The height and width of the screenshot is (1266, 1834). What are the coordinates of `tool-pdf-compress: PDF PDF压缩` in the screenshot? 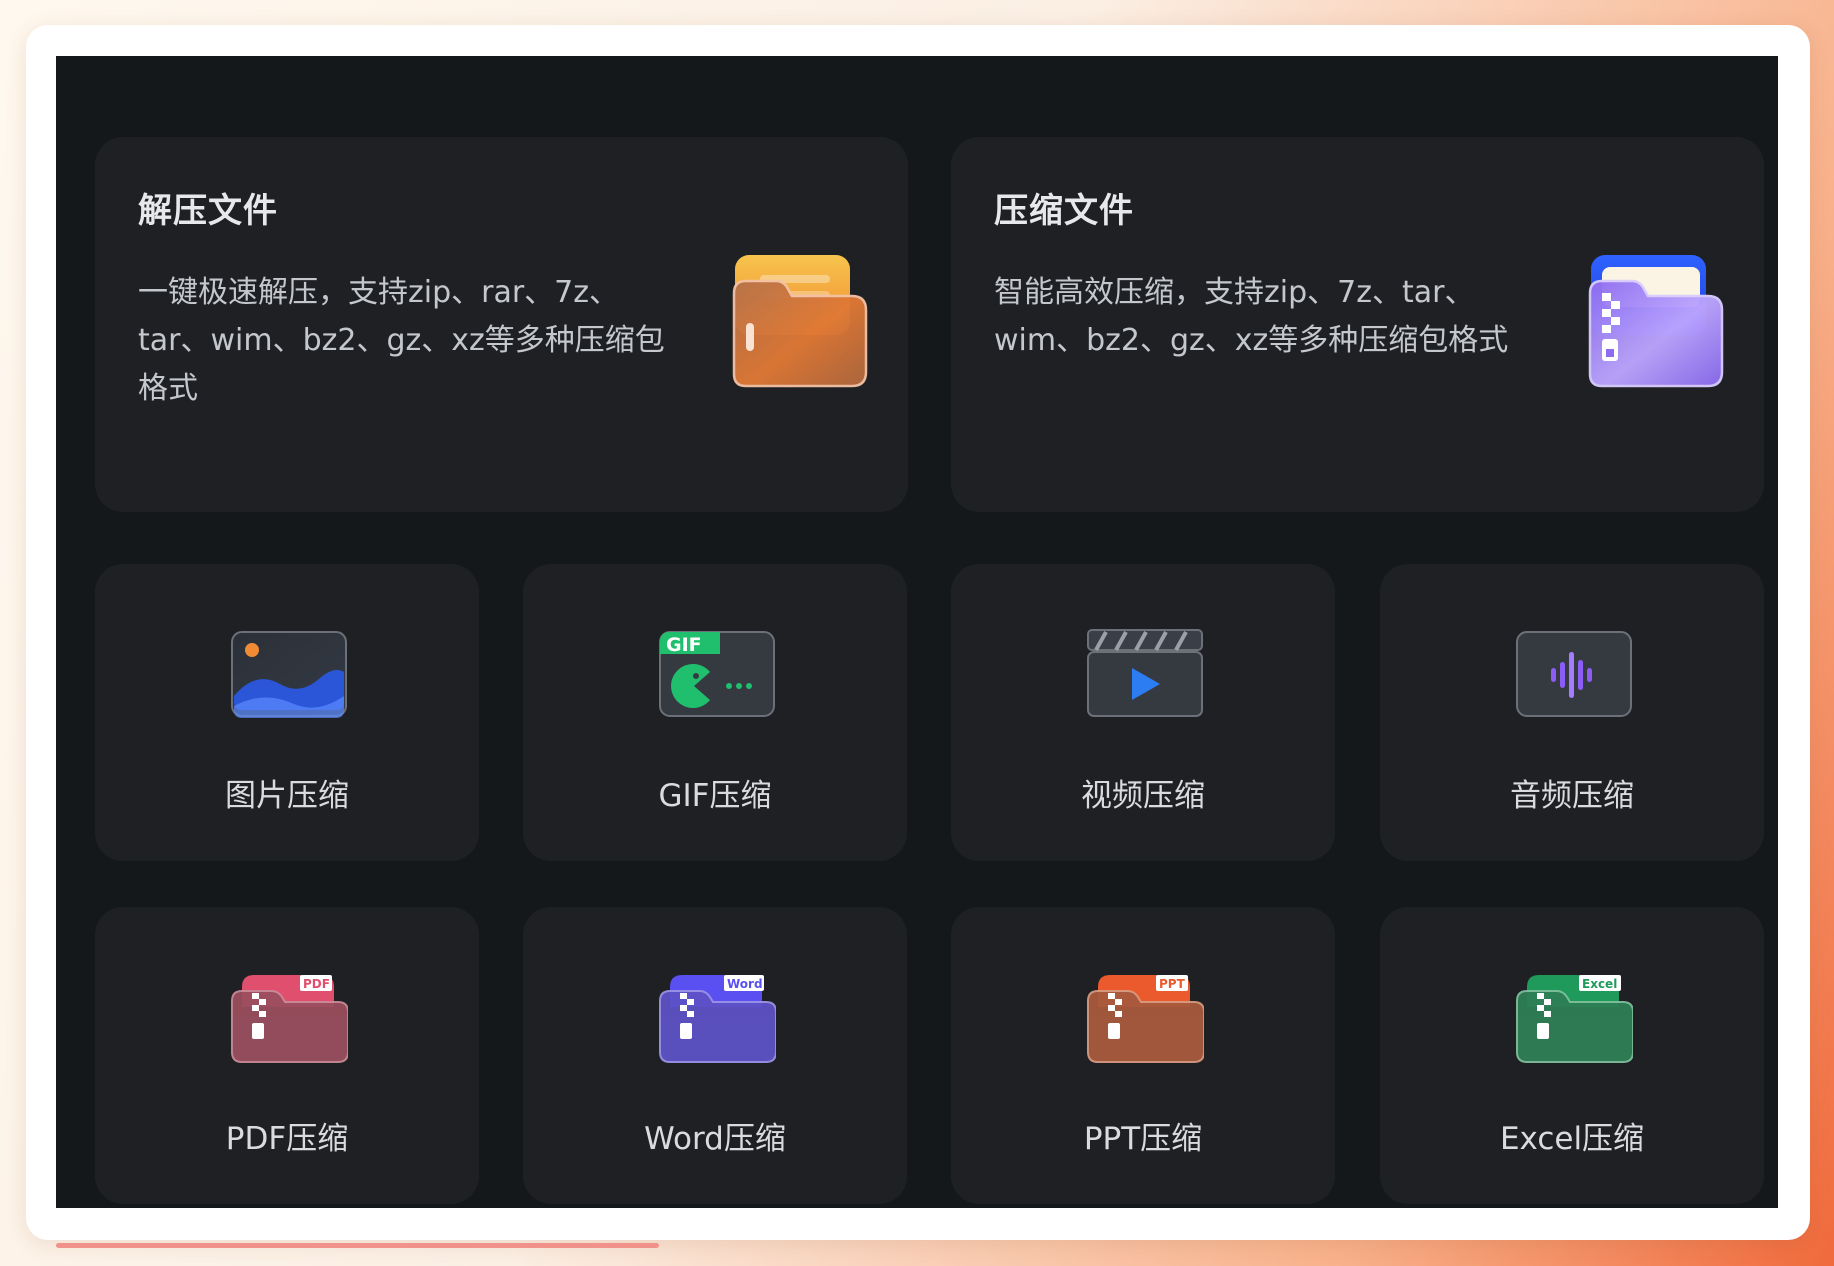 It's located at (287, 1055).